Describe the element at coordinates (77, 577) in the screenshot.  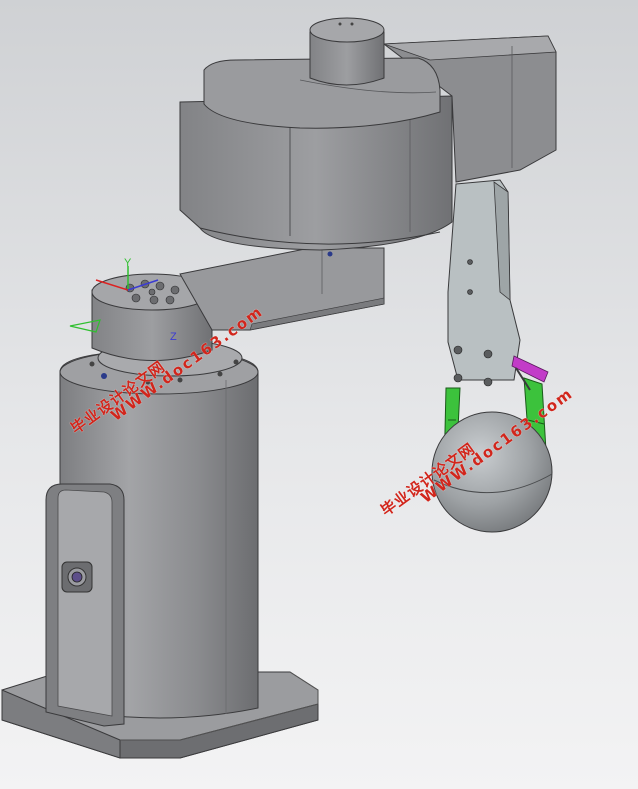
I see `connector-port` at that location.